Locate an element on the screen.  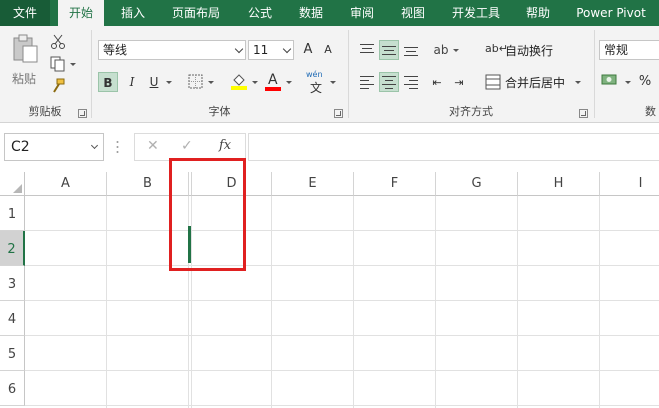
number-group: 常规 % 数 is located at coordinates (627, 74).